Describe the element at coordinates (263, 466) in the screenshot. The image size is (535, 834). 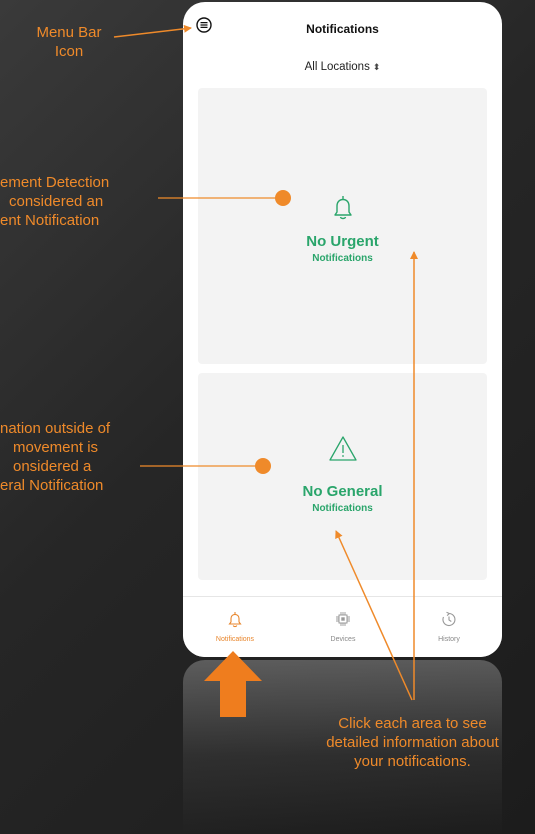
I see `general-dot` at that location.